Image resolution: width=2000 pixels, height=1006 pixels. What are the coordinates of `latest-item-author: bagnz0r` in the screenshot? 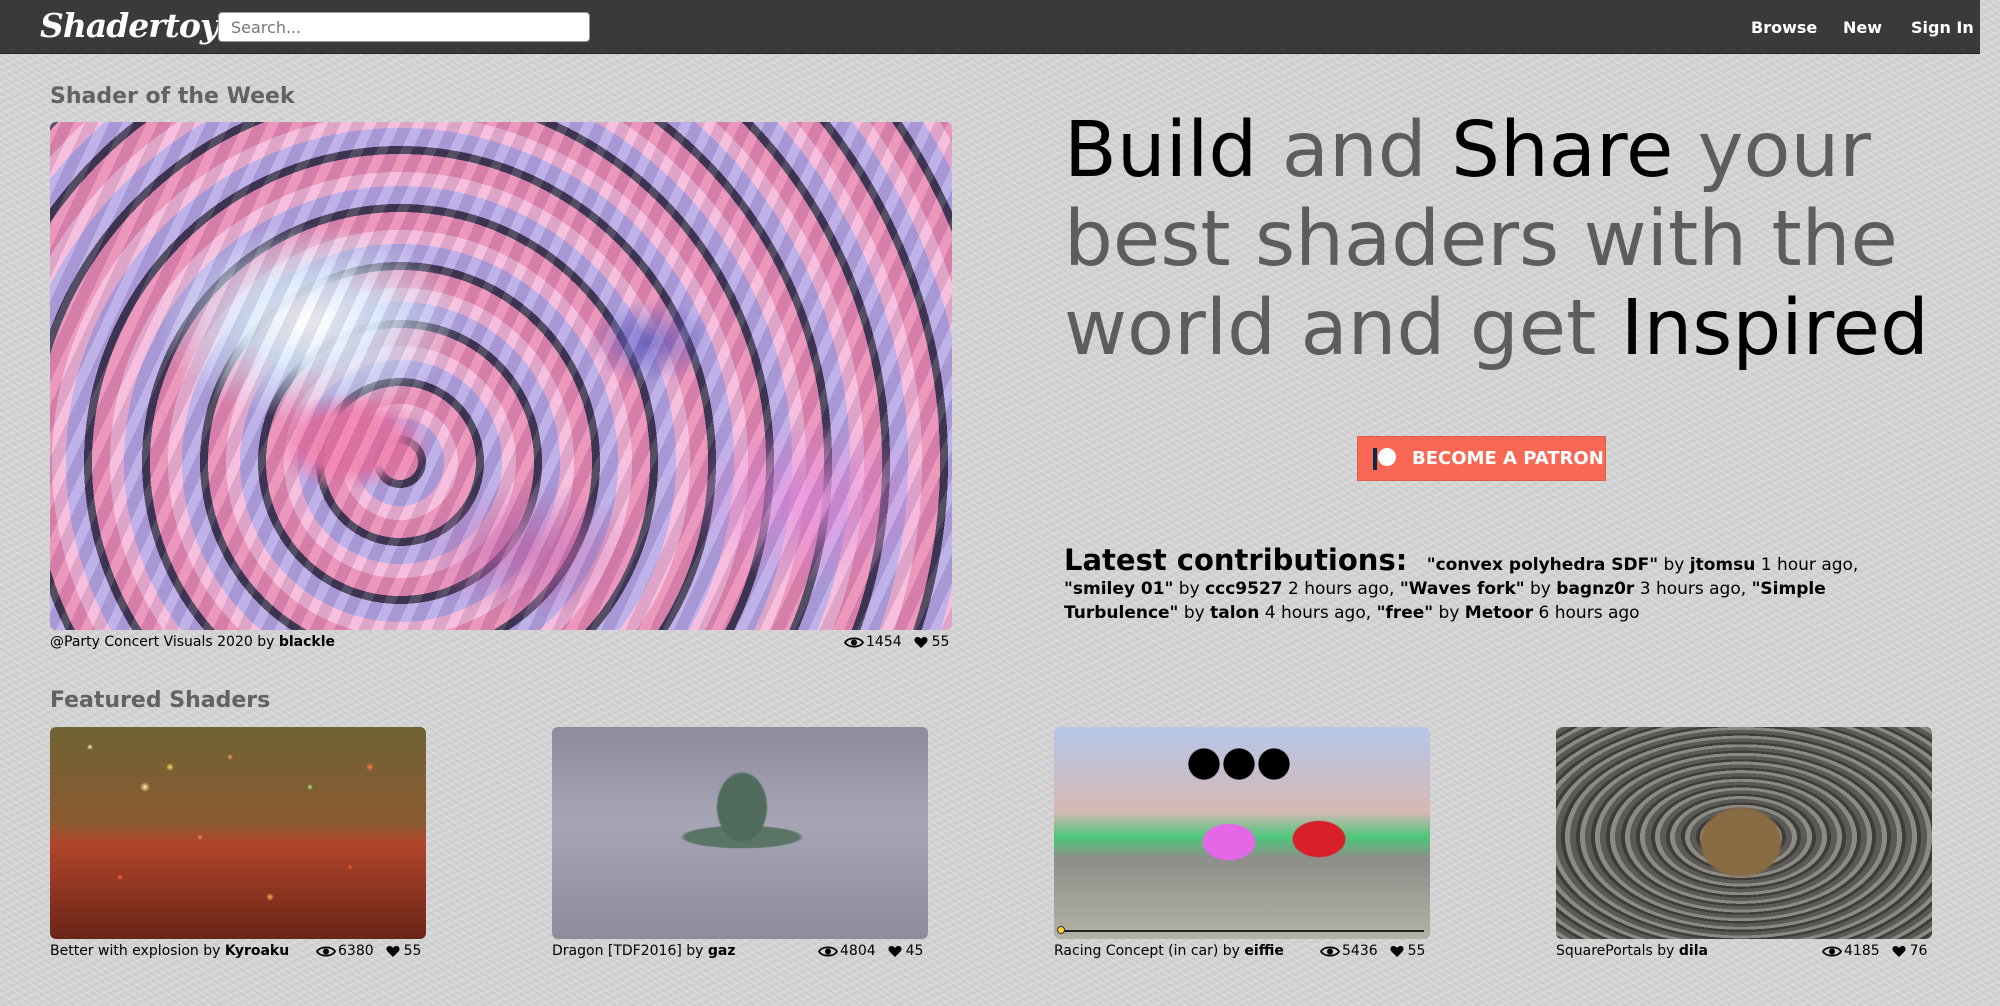 It's located at (1595, 589).